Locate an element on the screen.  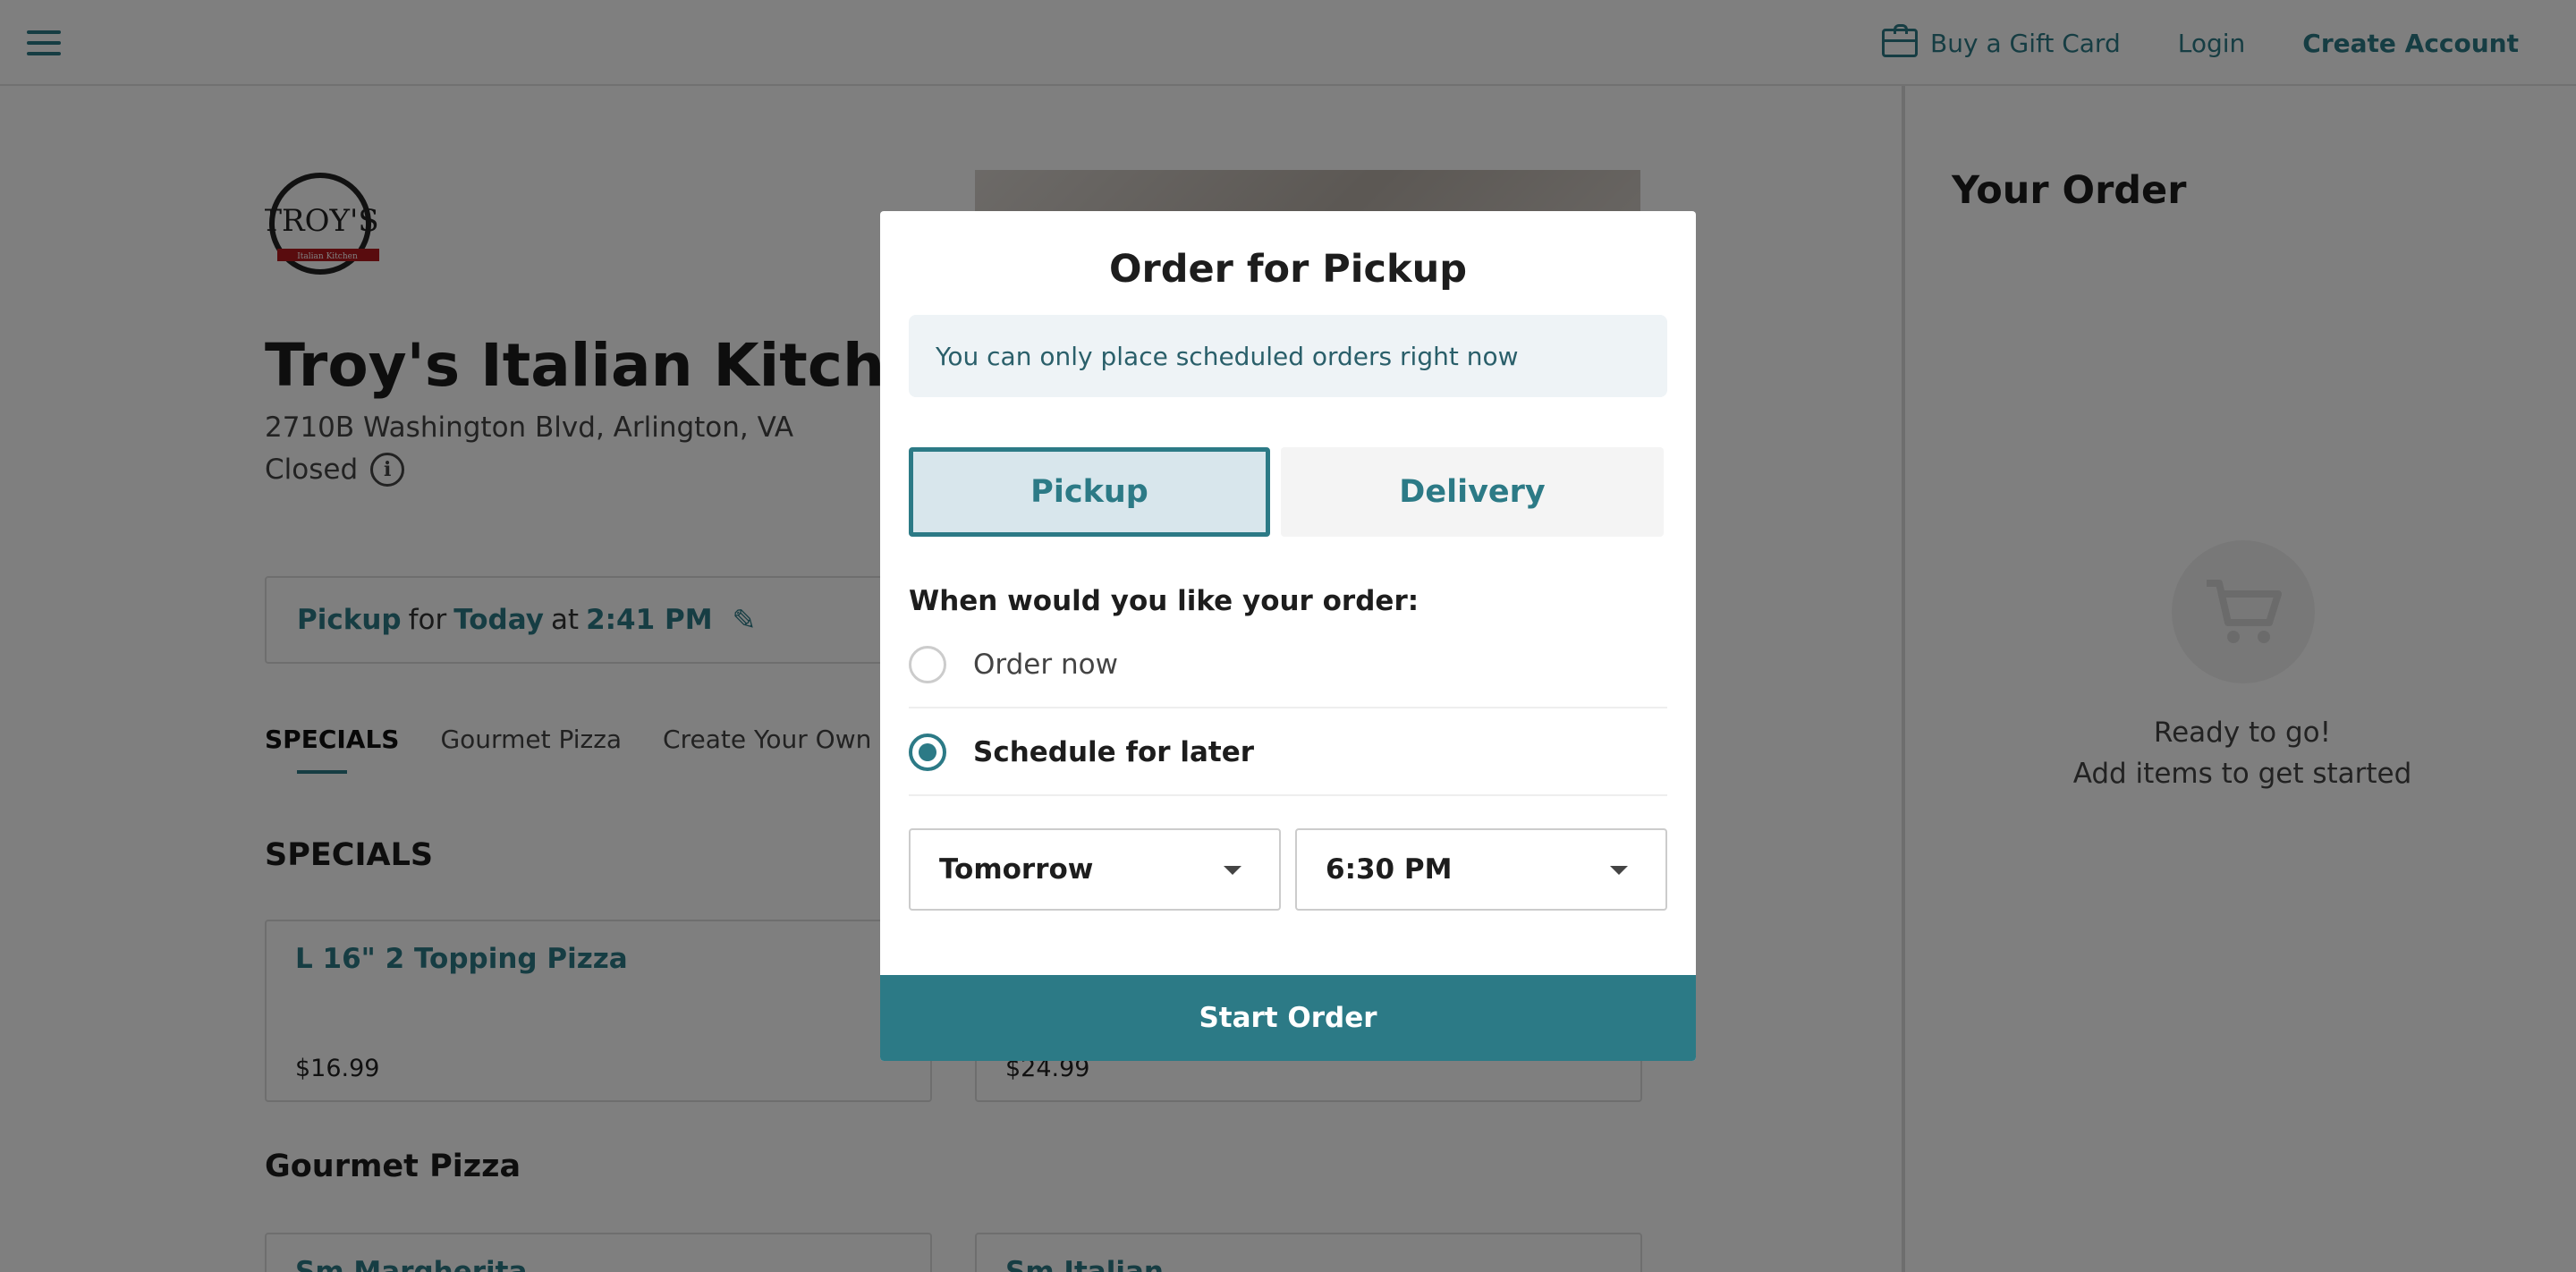
schedule-later-option: Schedule for later is located at coordinates (1288, 753).